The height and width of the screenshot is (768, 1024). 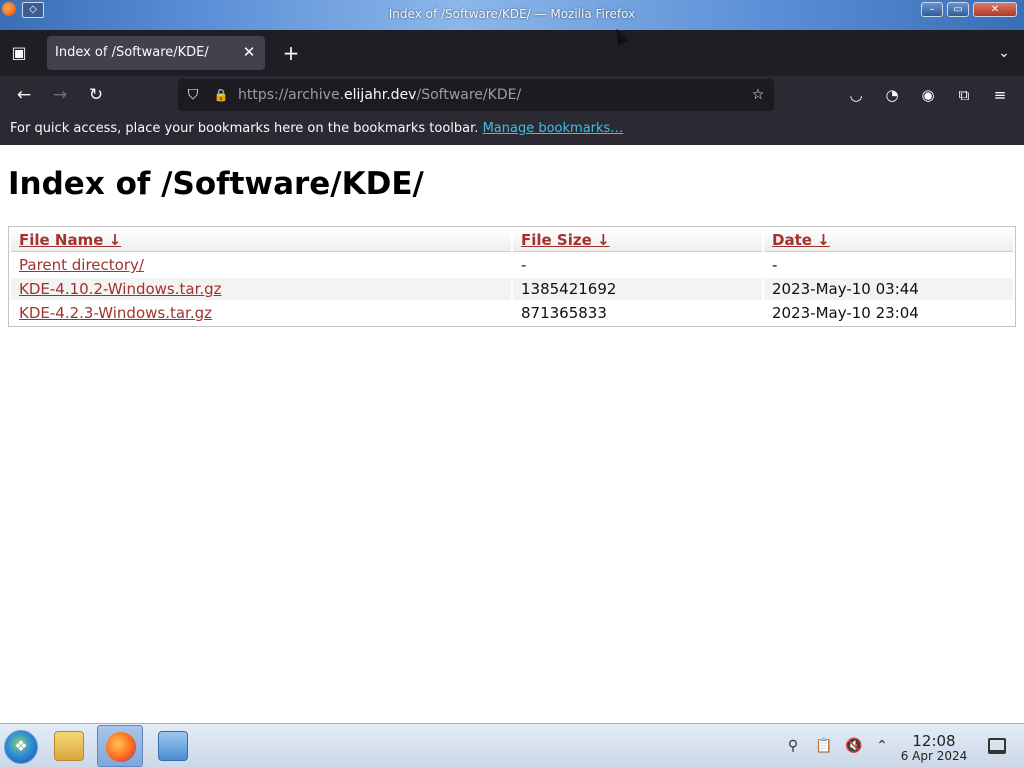 What do you see at coordinates (758, 95) in the screenshot?
I see `bookmark-star-icon: ☆` at bounding box center [758, 95].